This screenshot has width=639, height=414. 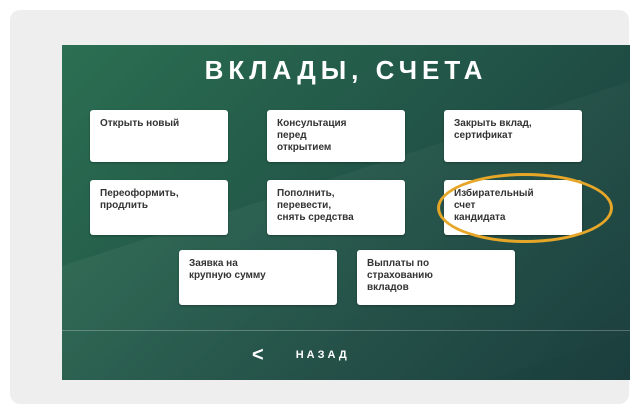 I want to click on tile-label: Переоформить, продлить, so click(x=139, y=199).